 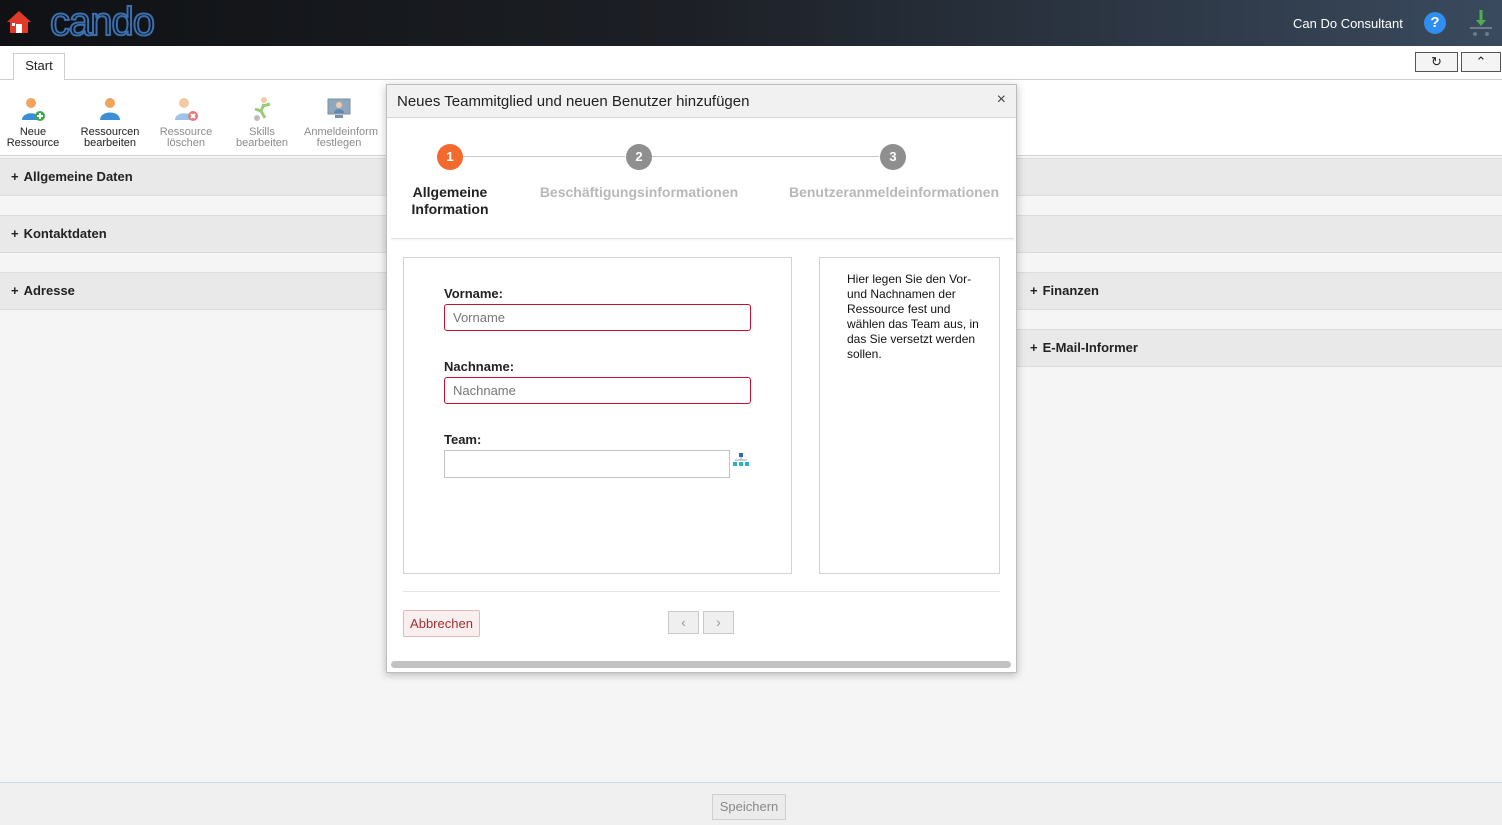 What do you see at coordinates (193, 177) in the screenshot?
I see `section-allgemeine-daten: + Allgemeine Daten` at bounding box center [193, 177].